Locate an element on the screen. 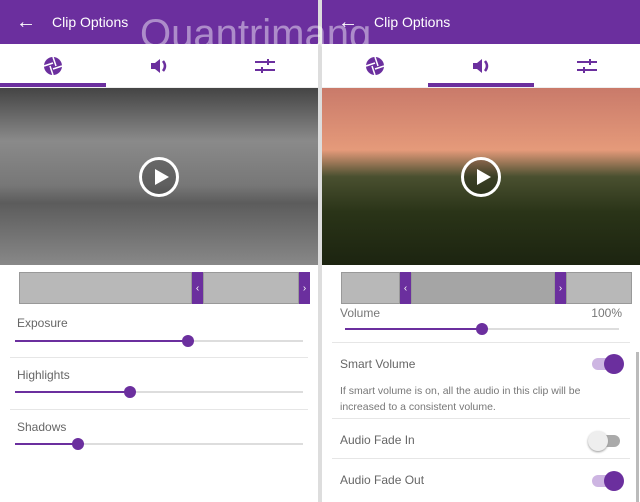 Image resolution: width=640 pixels, height=502 pixels. slider-label: Exposure is located at coordinates (42, 323).